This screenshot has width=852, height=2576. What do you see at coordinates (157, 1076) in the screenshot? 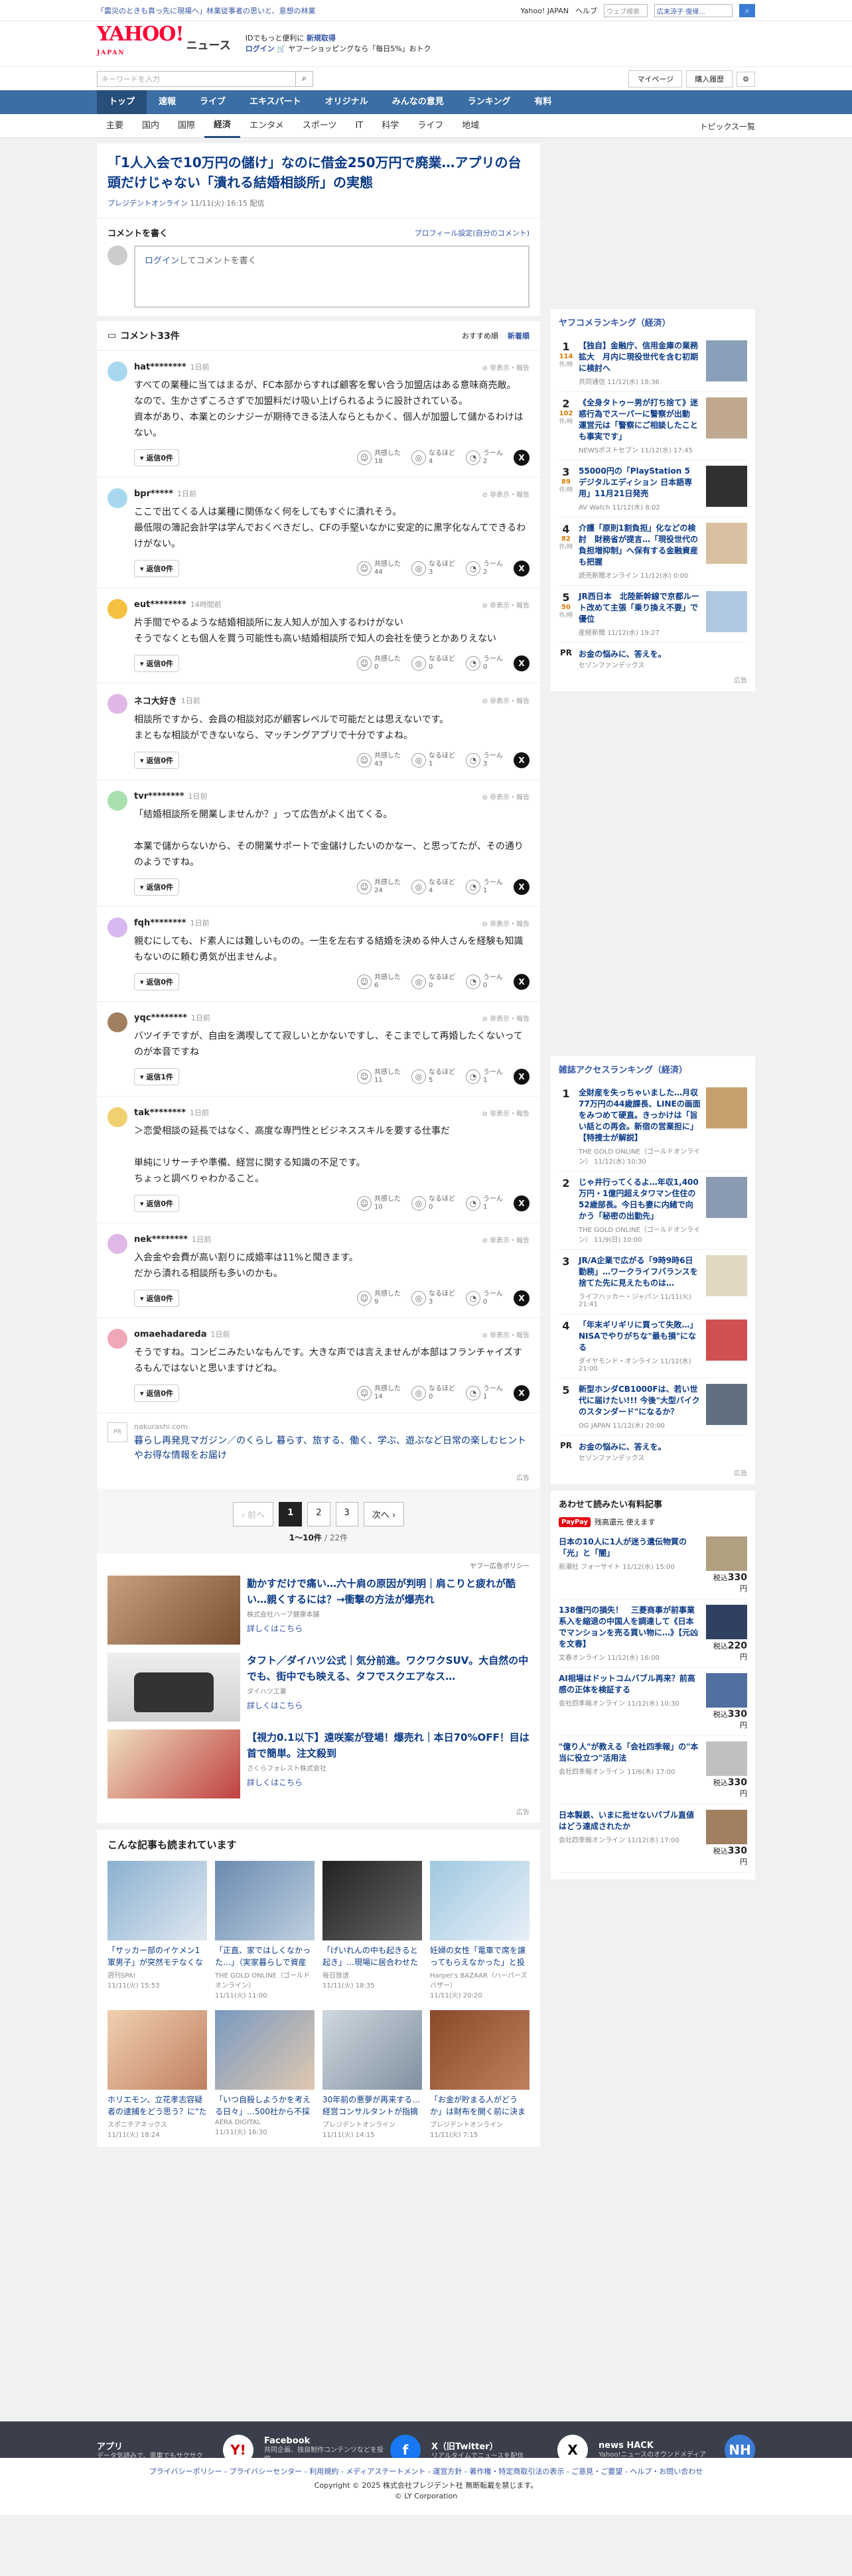
I see `reply-button: ▾ 返信1件` at bounding box center [157, 1076].